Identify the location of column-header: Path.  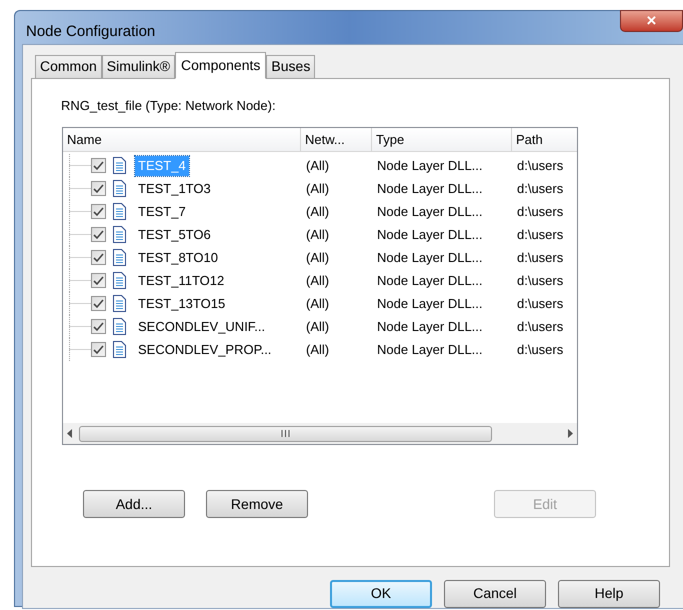
(544, 139).